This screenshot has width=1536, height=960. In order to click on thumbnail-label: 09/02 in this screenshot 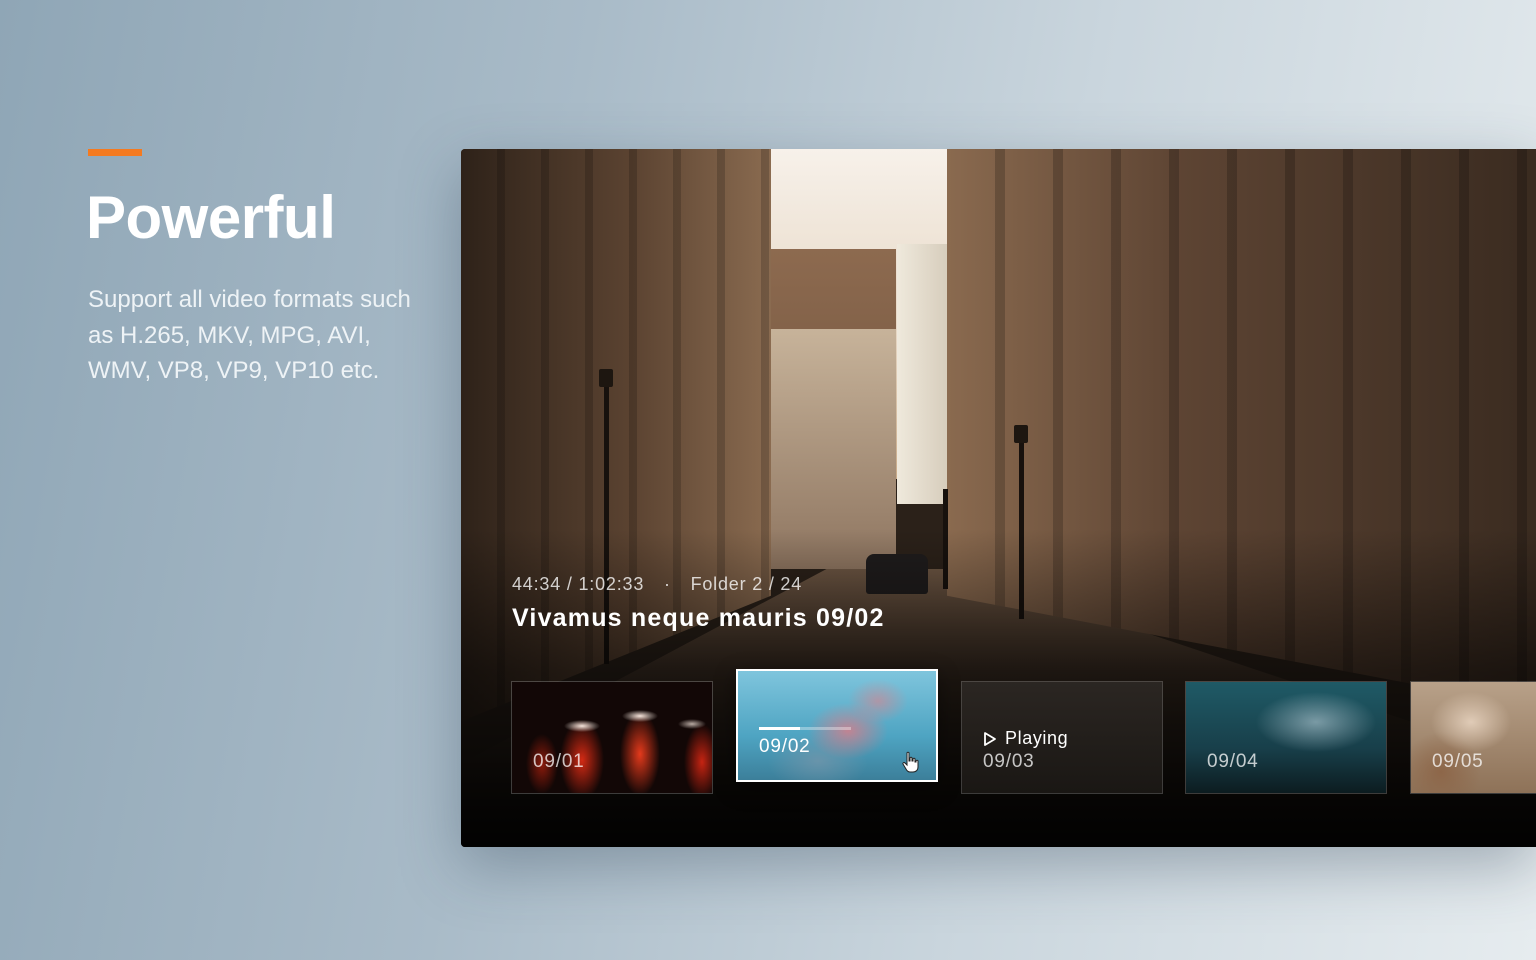, I will do `click(785, 746)`.